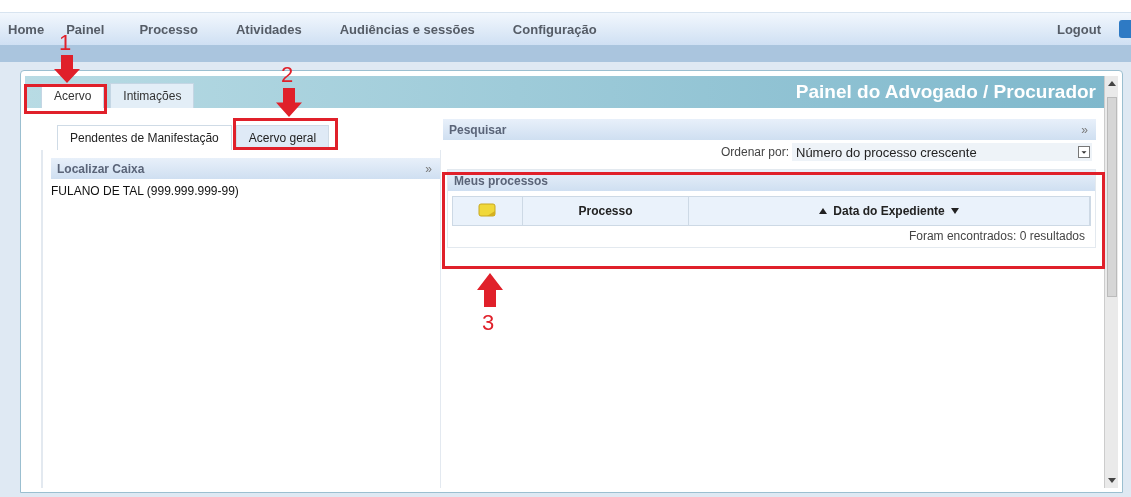 The width and height of the screenshot is (1131, 497). What do you see at coordinates (1111, 83) in the screenshot?
I see `scroll-up-icon` at bounding box center [1111, 83].